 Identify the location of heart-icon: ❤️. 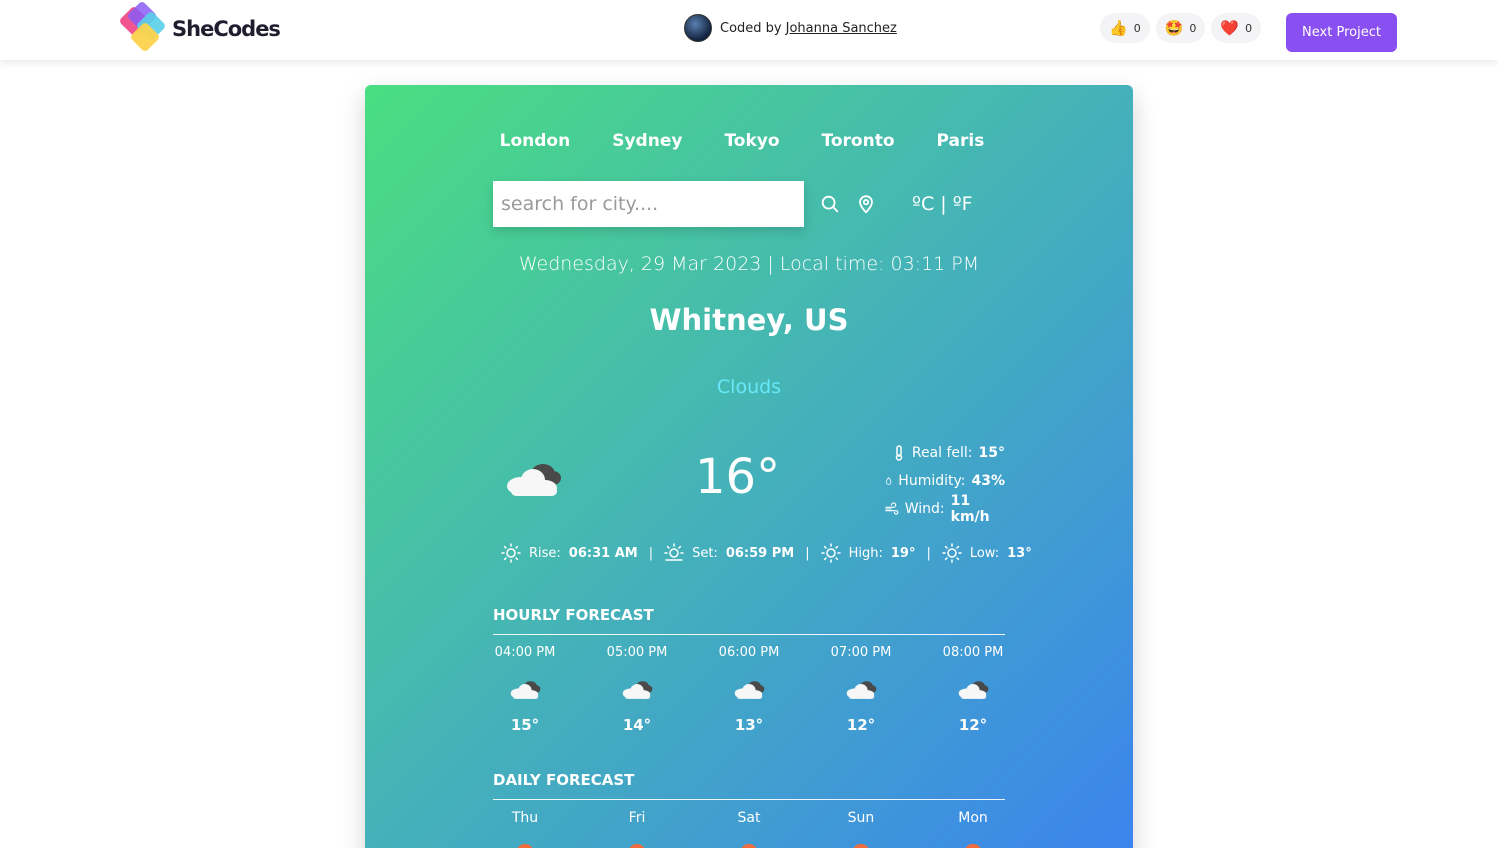
(1230, 28).